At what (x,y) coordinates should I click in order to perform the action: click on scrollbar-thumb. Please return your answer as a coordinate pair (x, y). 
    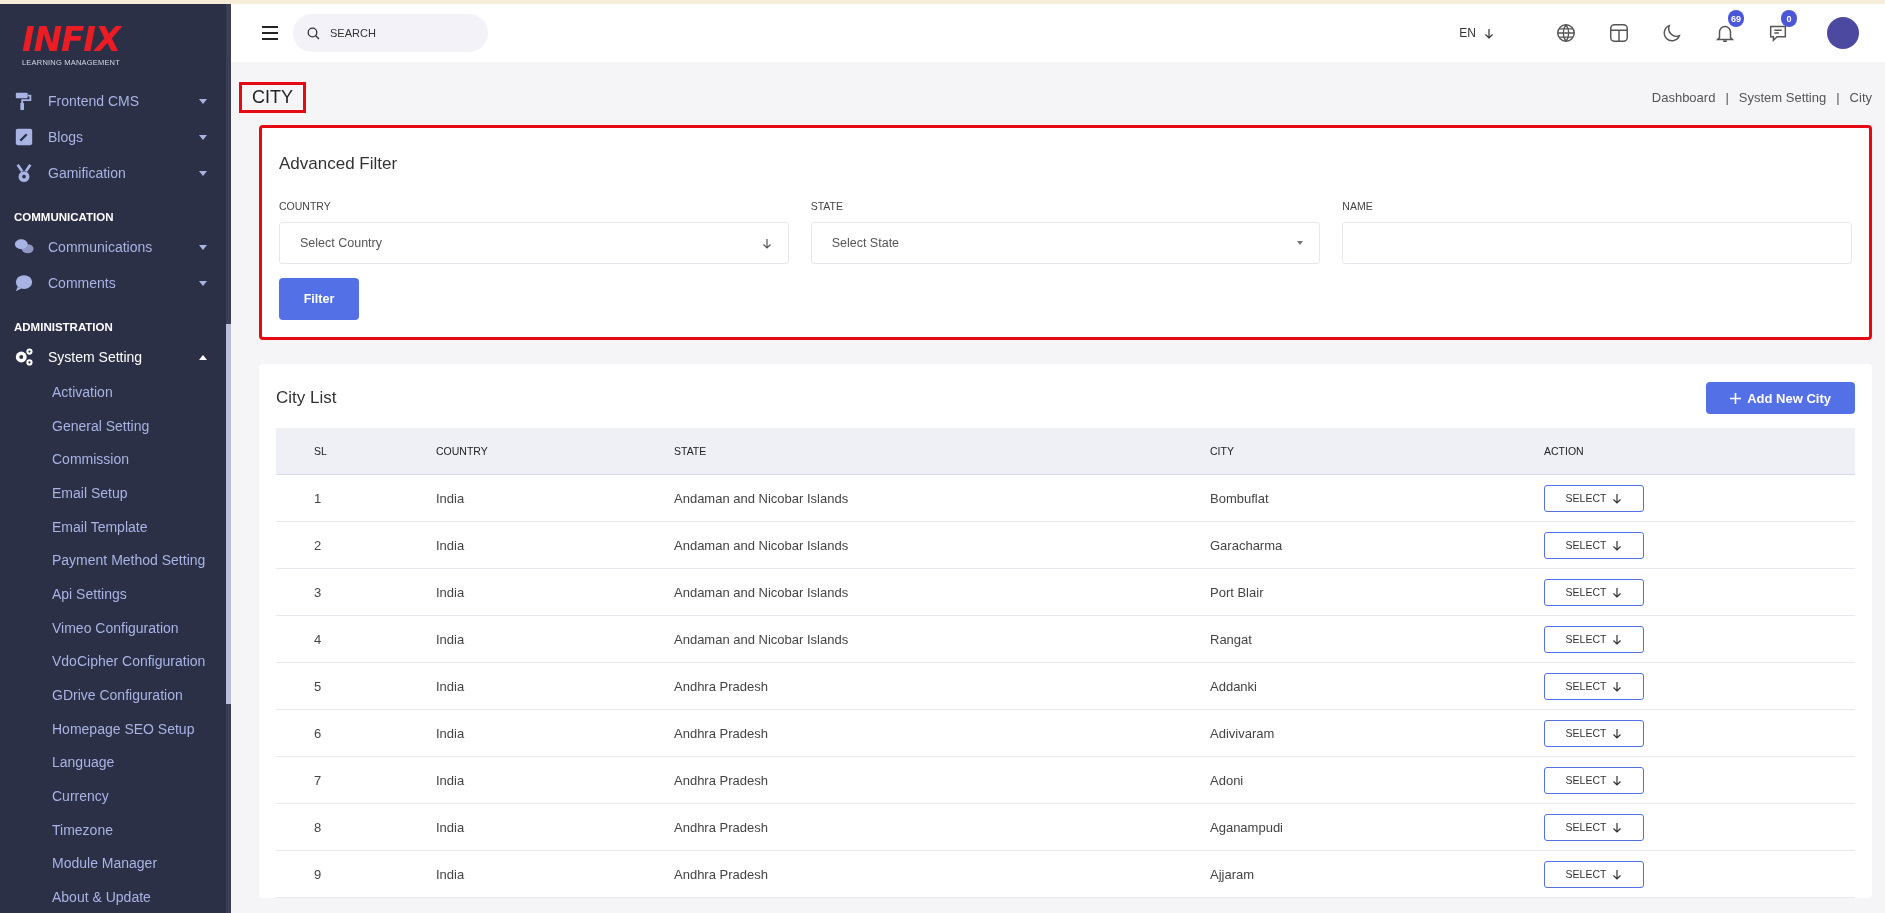
    Looking at the image, I should click on (228, 514).